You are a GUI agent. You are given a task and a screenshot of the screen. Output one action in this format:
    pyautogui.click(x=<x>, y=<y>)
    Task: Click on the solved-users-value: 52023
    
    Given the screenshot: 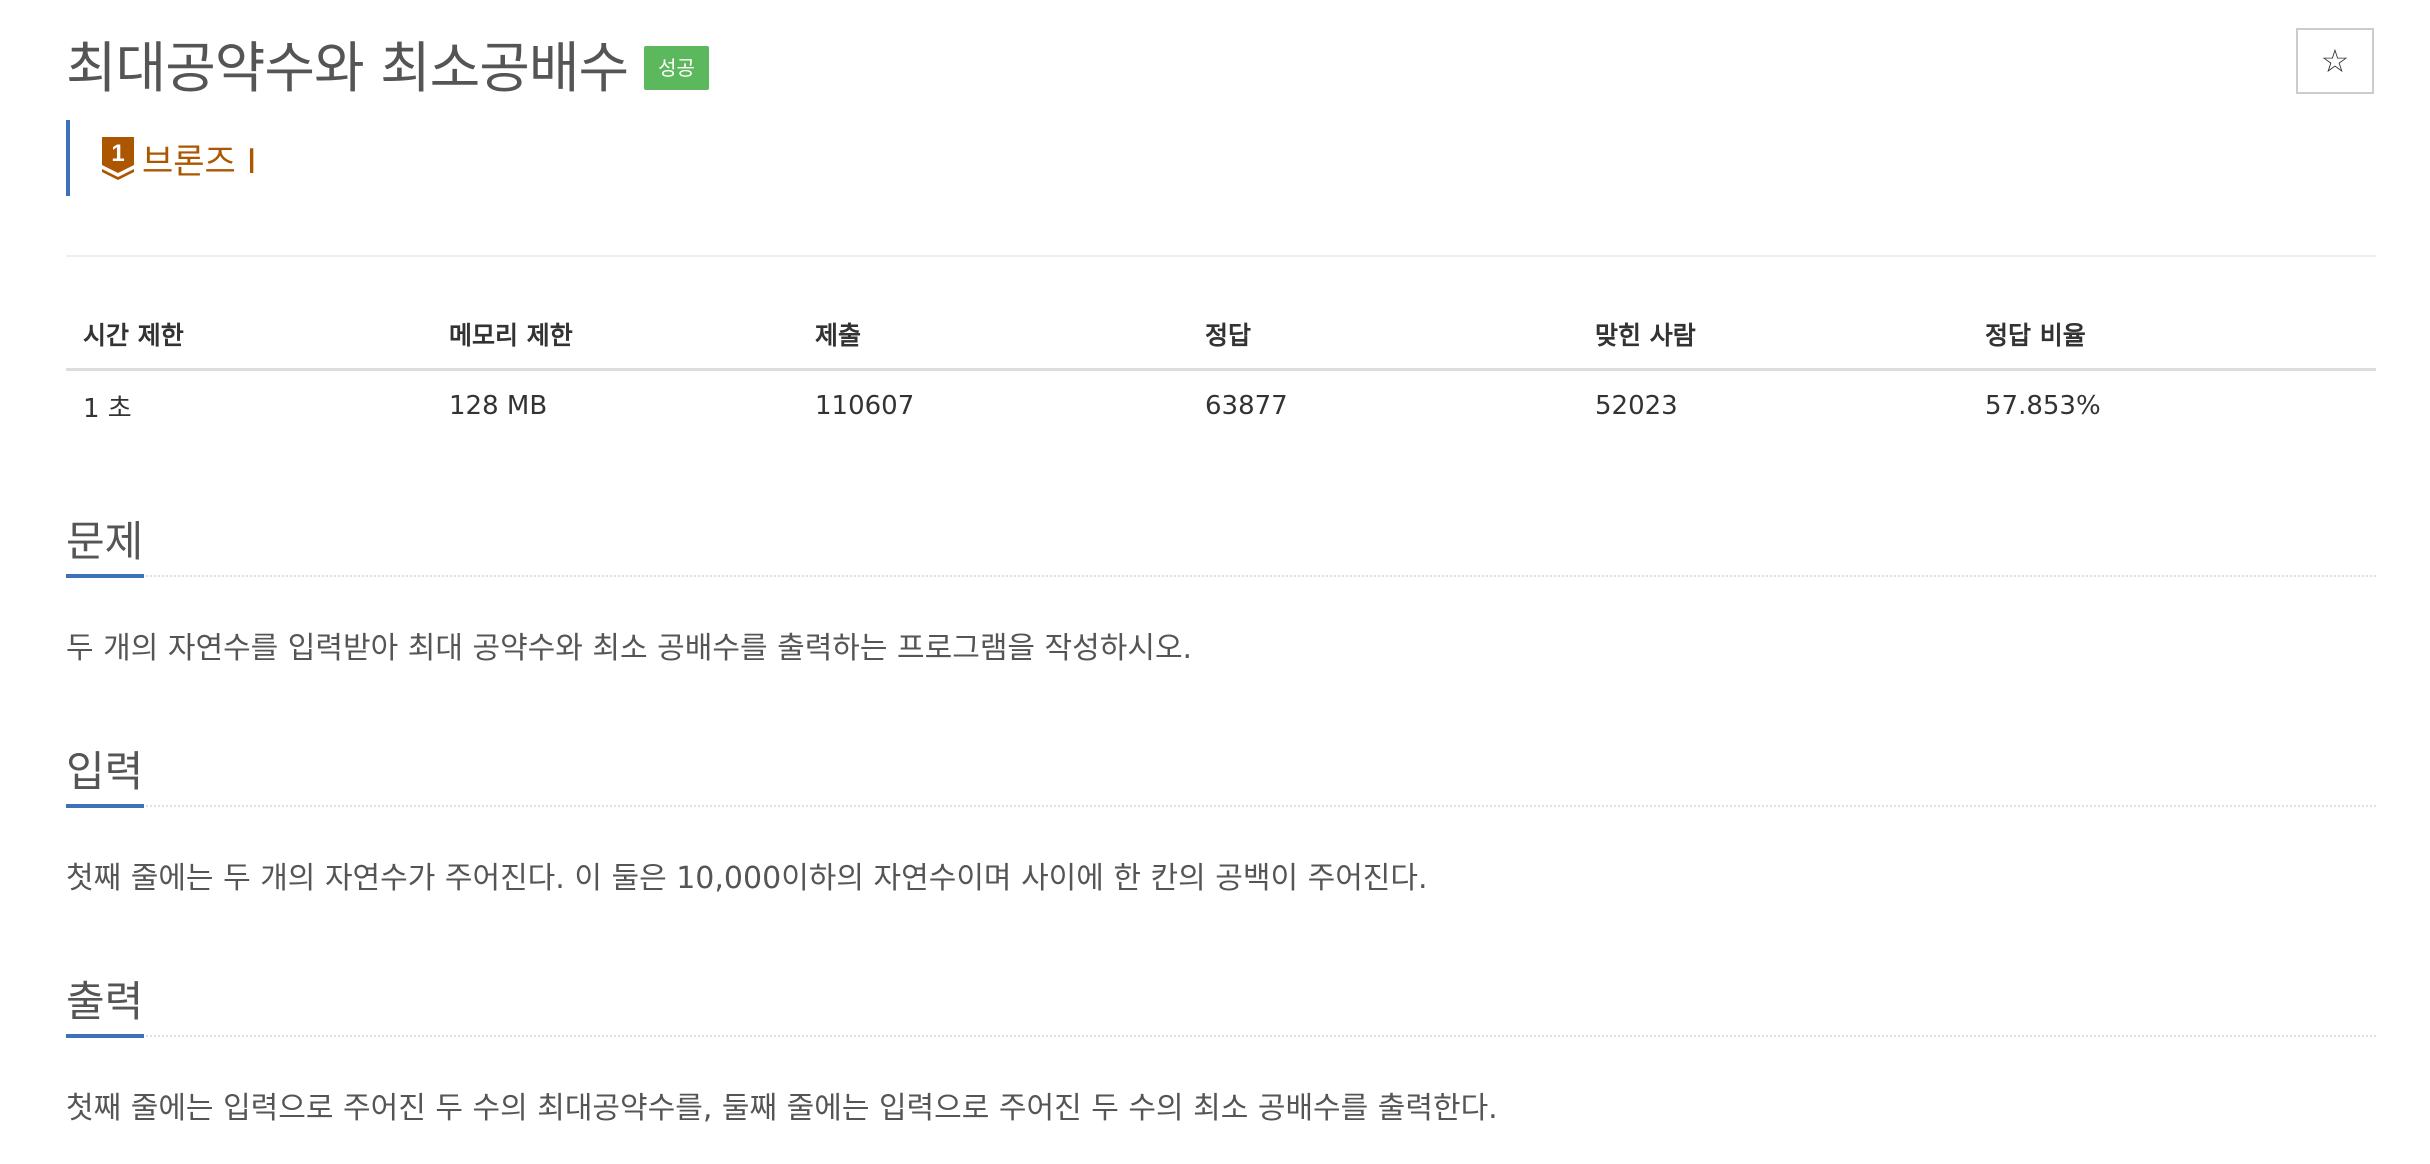 What is the action you would take?
    pyautogui.click(x=1773, y=406)
    